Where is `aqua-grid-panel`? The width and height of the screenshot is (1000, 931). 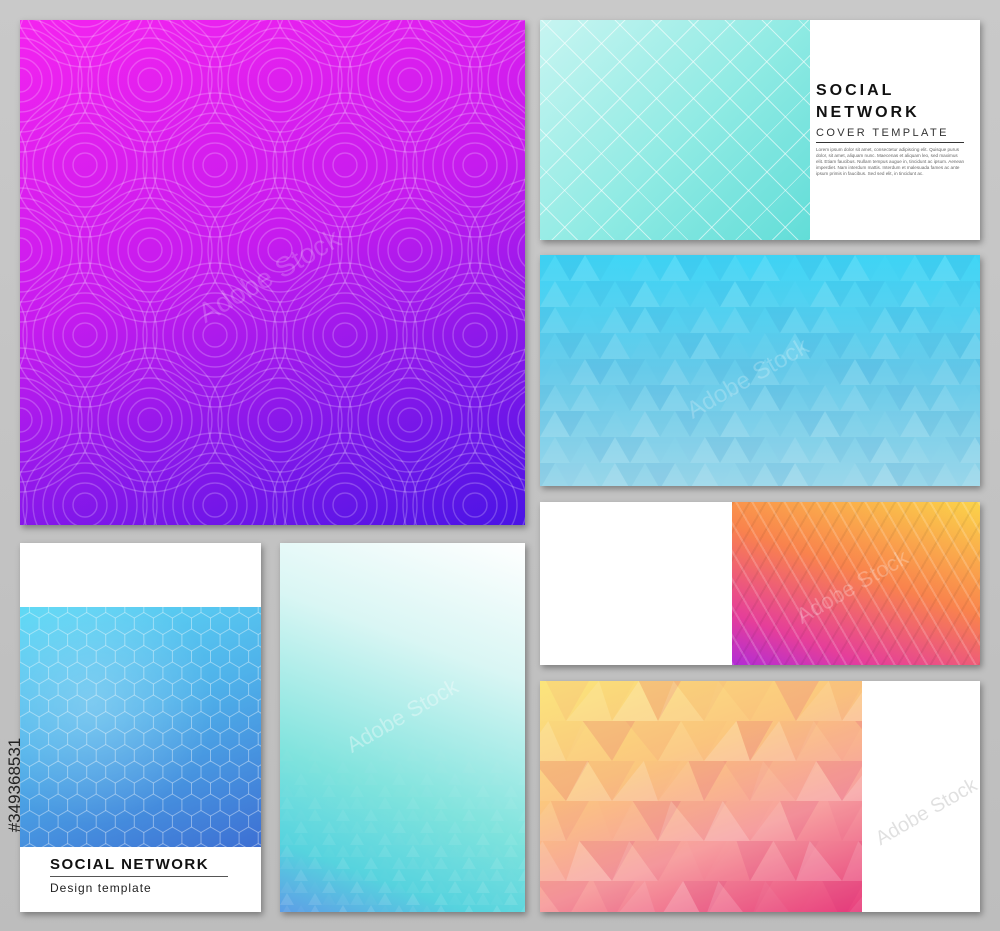
aqua-grid-panel is located at coordinates (675, 130).